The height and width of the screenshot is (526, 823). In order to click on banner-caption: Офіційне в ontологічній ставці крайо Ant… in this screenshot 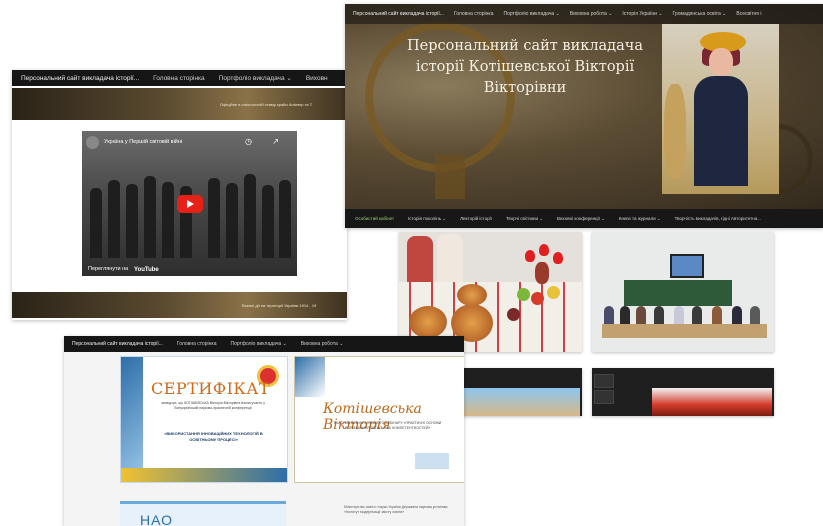, I will do `click(266, 104)`.